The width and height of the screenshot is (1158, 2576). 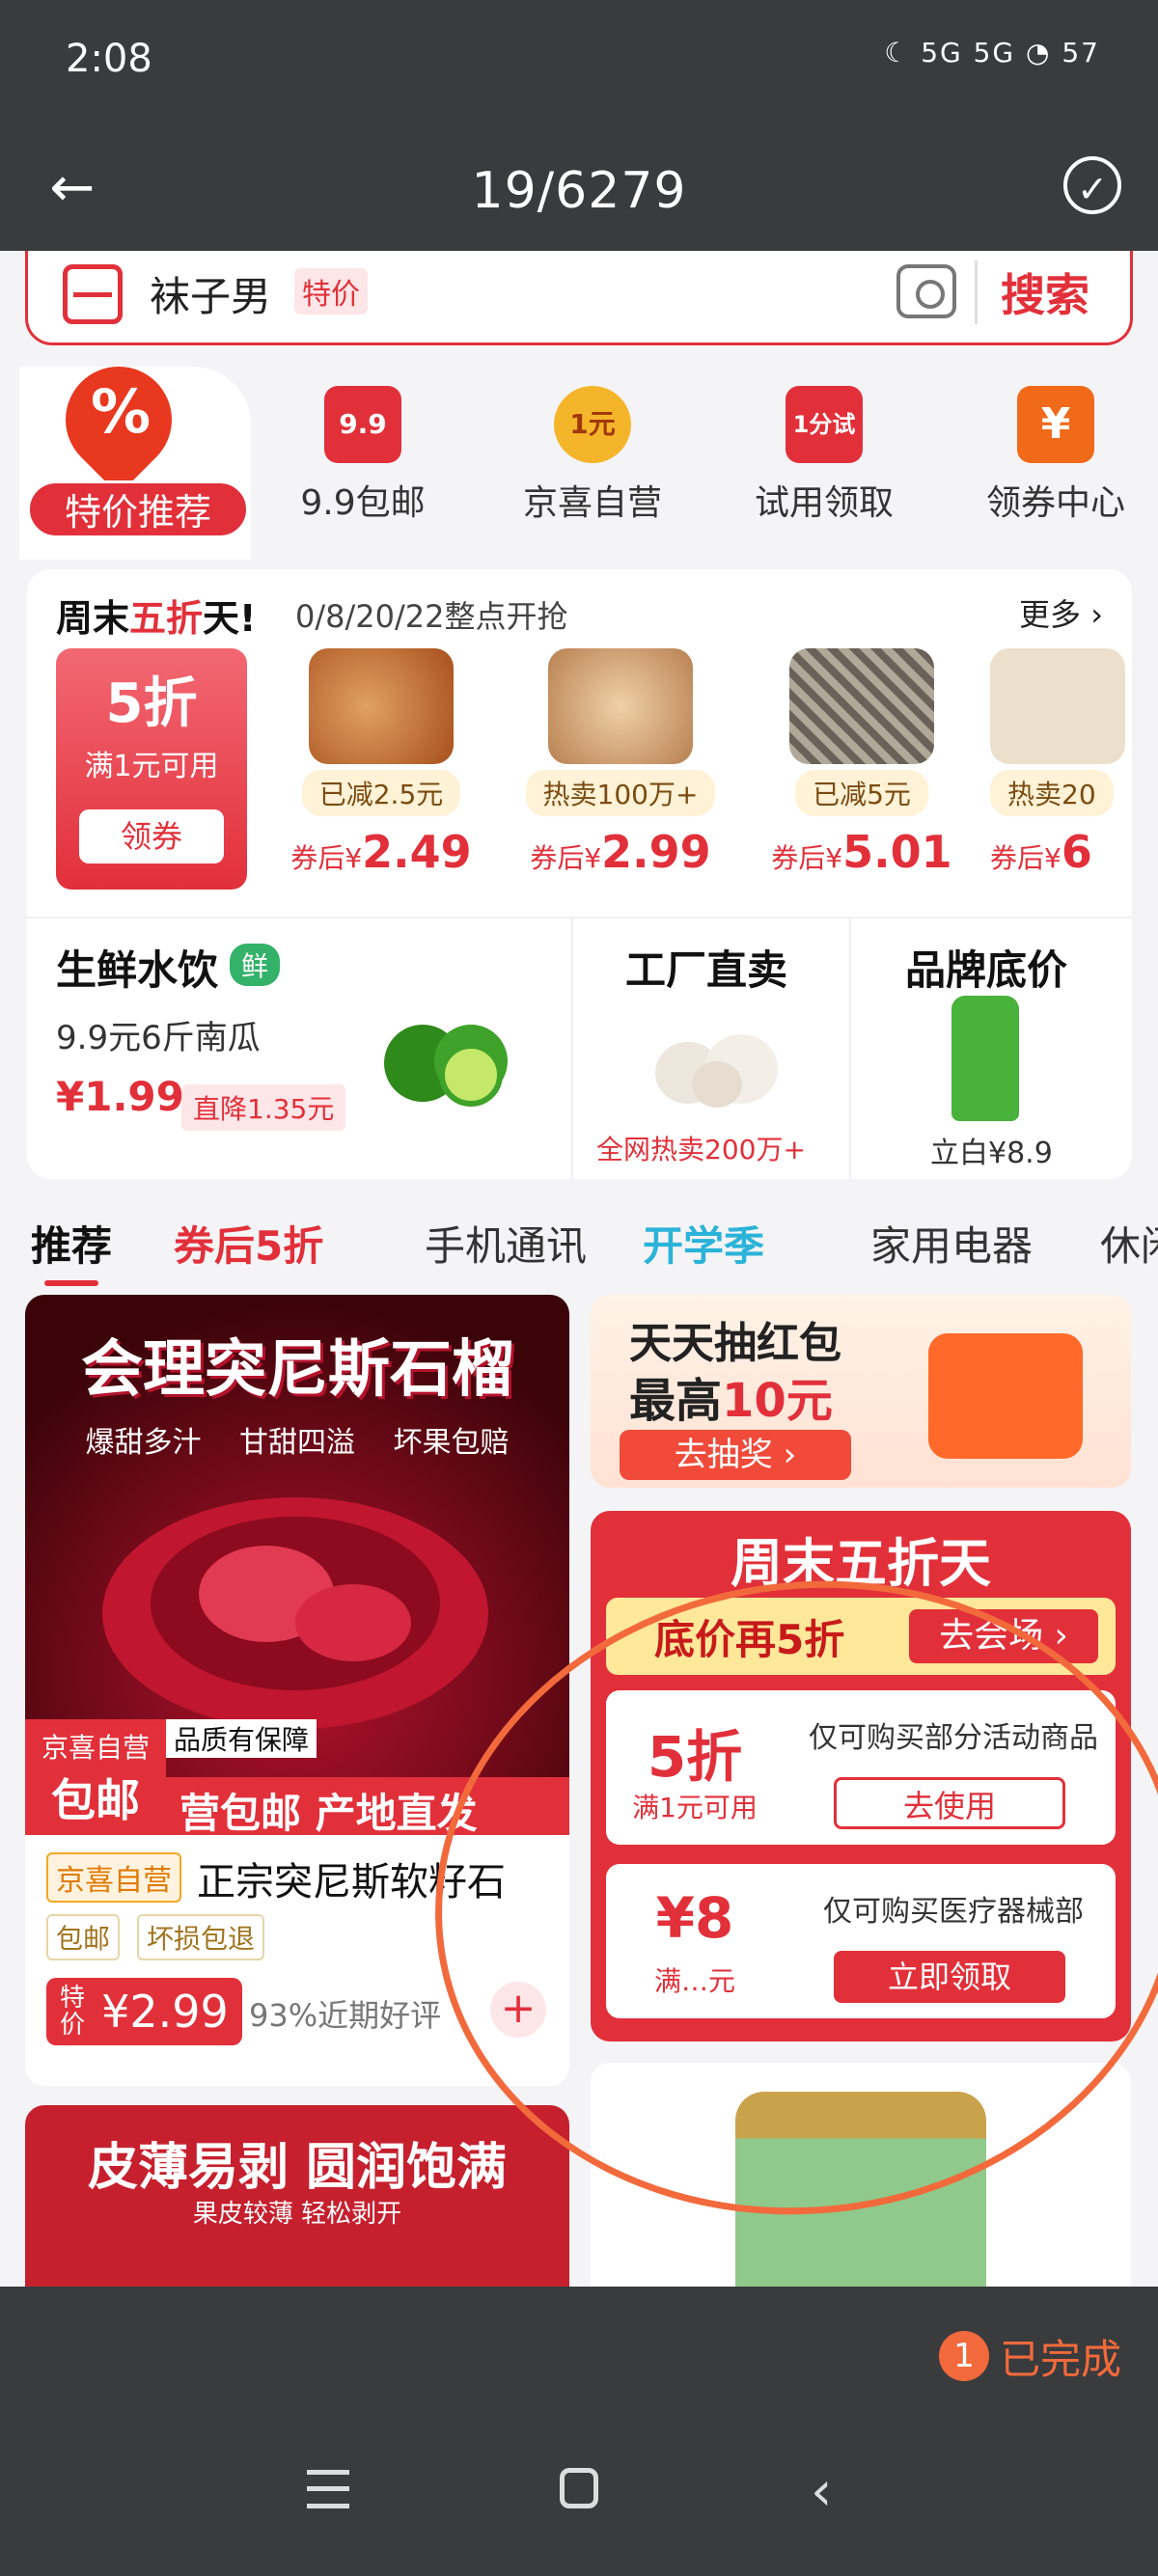 What do you see at coordinates (248, 1243) in the screenshot?
I see `tab-half-price: 券后5折` at bounding box center [248, 1243].